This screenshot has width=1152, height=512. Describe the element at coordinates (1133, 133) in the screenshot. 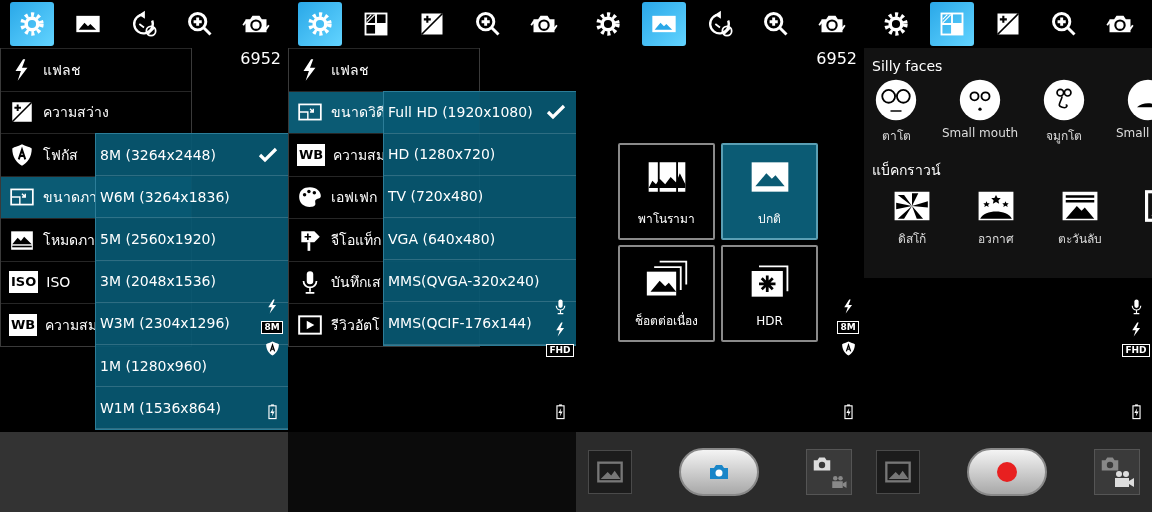

I see `effect-label: Small` at that location.